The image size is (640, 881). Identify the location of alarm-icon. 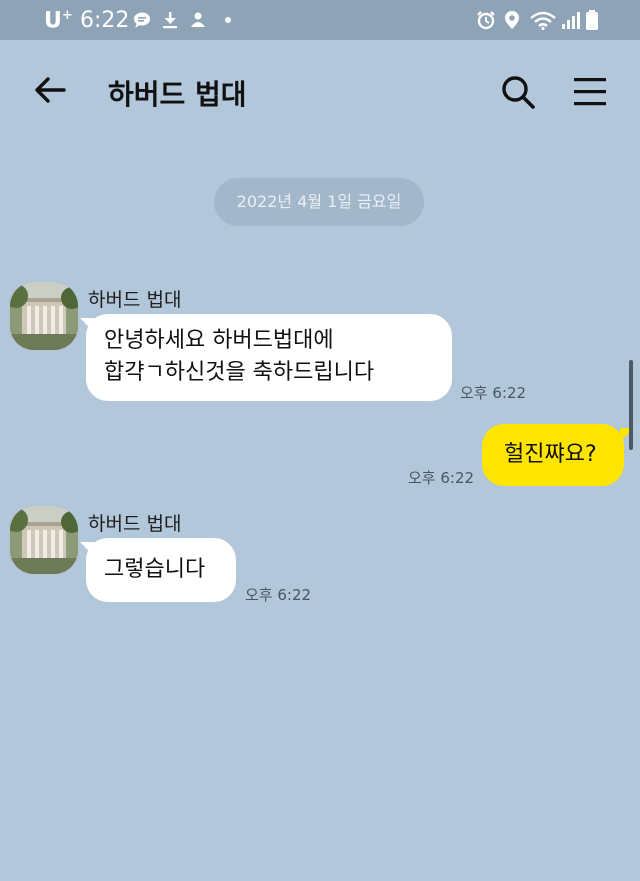
(486, 20).